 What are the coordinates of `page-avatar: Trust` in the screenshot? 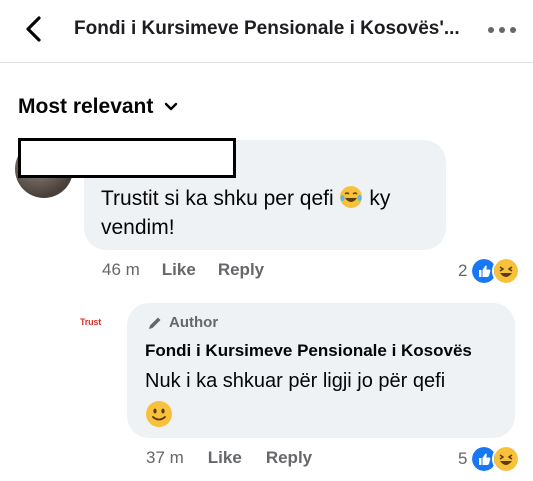 It's located at (100, 323).